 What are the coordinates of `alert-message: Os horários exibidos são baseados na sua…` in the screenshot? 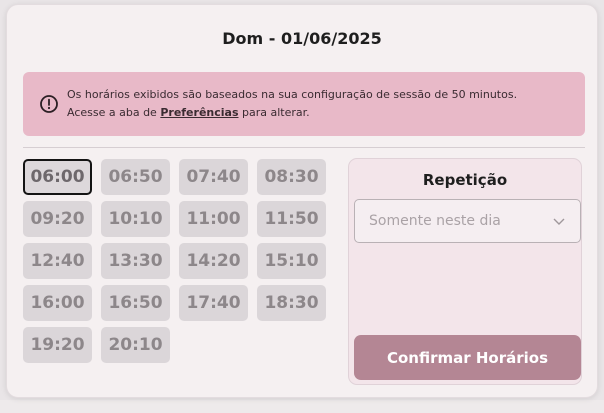 It's located at (292, 104).